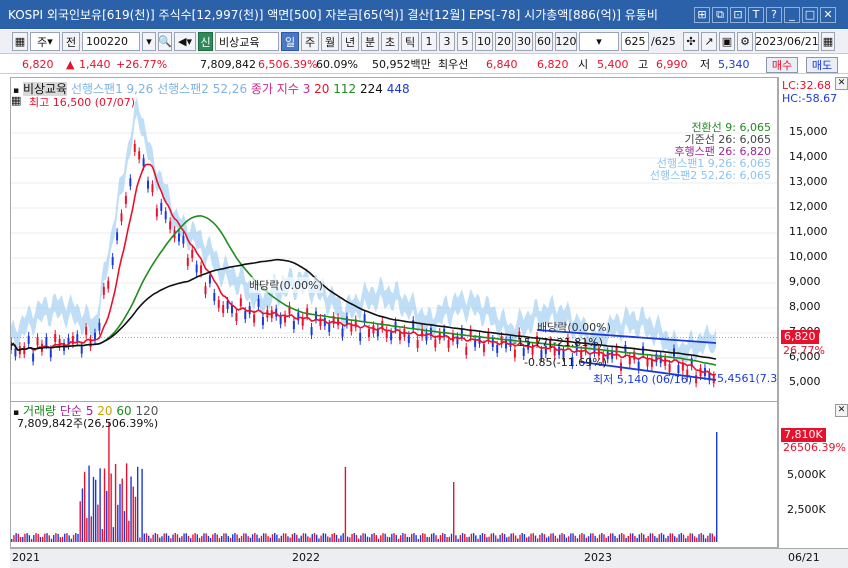  Describe the element at coordinates (465, 41) in the screenshot. I see `interval-5: 5` at that location.